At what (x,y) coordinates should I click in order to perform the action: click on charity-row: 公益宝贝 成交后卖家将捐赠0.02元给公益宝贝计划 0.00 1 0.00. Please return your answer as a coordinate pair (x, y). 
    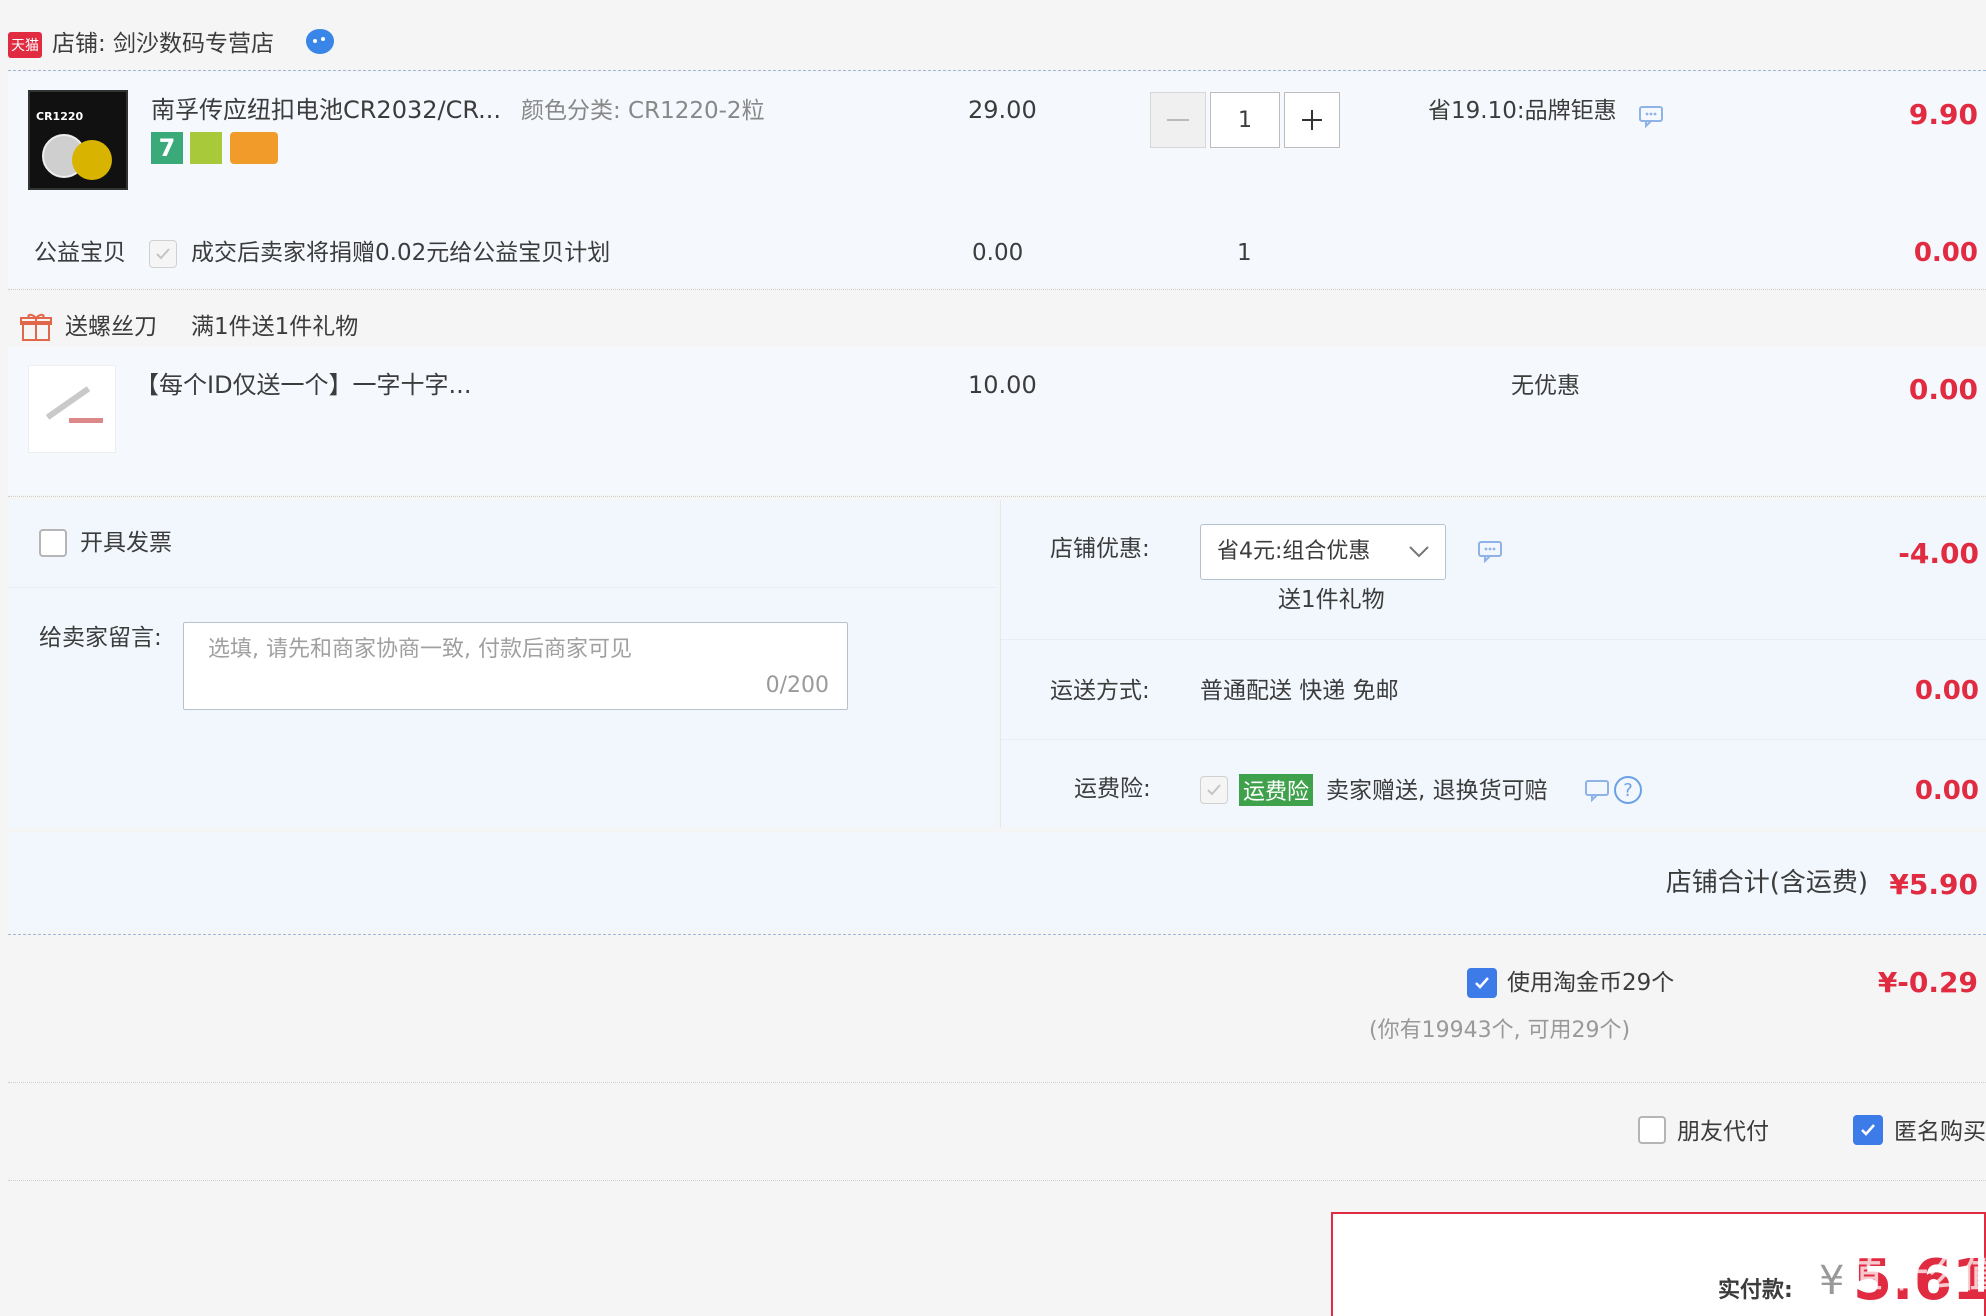
    Looking at the image, I should click on (997, 251).